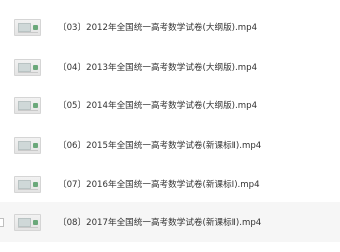 This screenshot has height=252, width=340. I want to click on file-name: 〔07〕2016年全国统一高考数学试卷(新课标Ⅰ).mp4, so click(159, 184).